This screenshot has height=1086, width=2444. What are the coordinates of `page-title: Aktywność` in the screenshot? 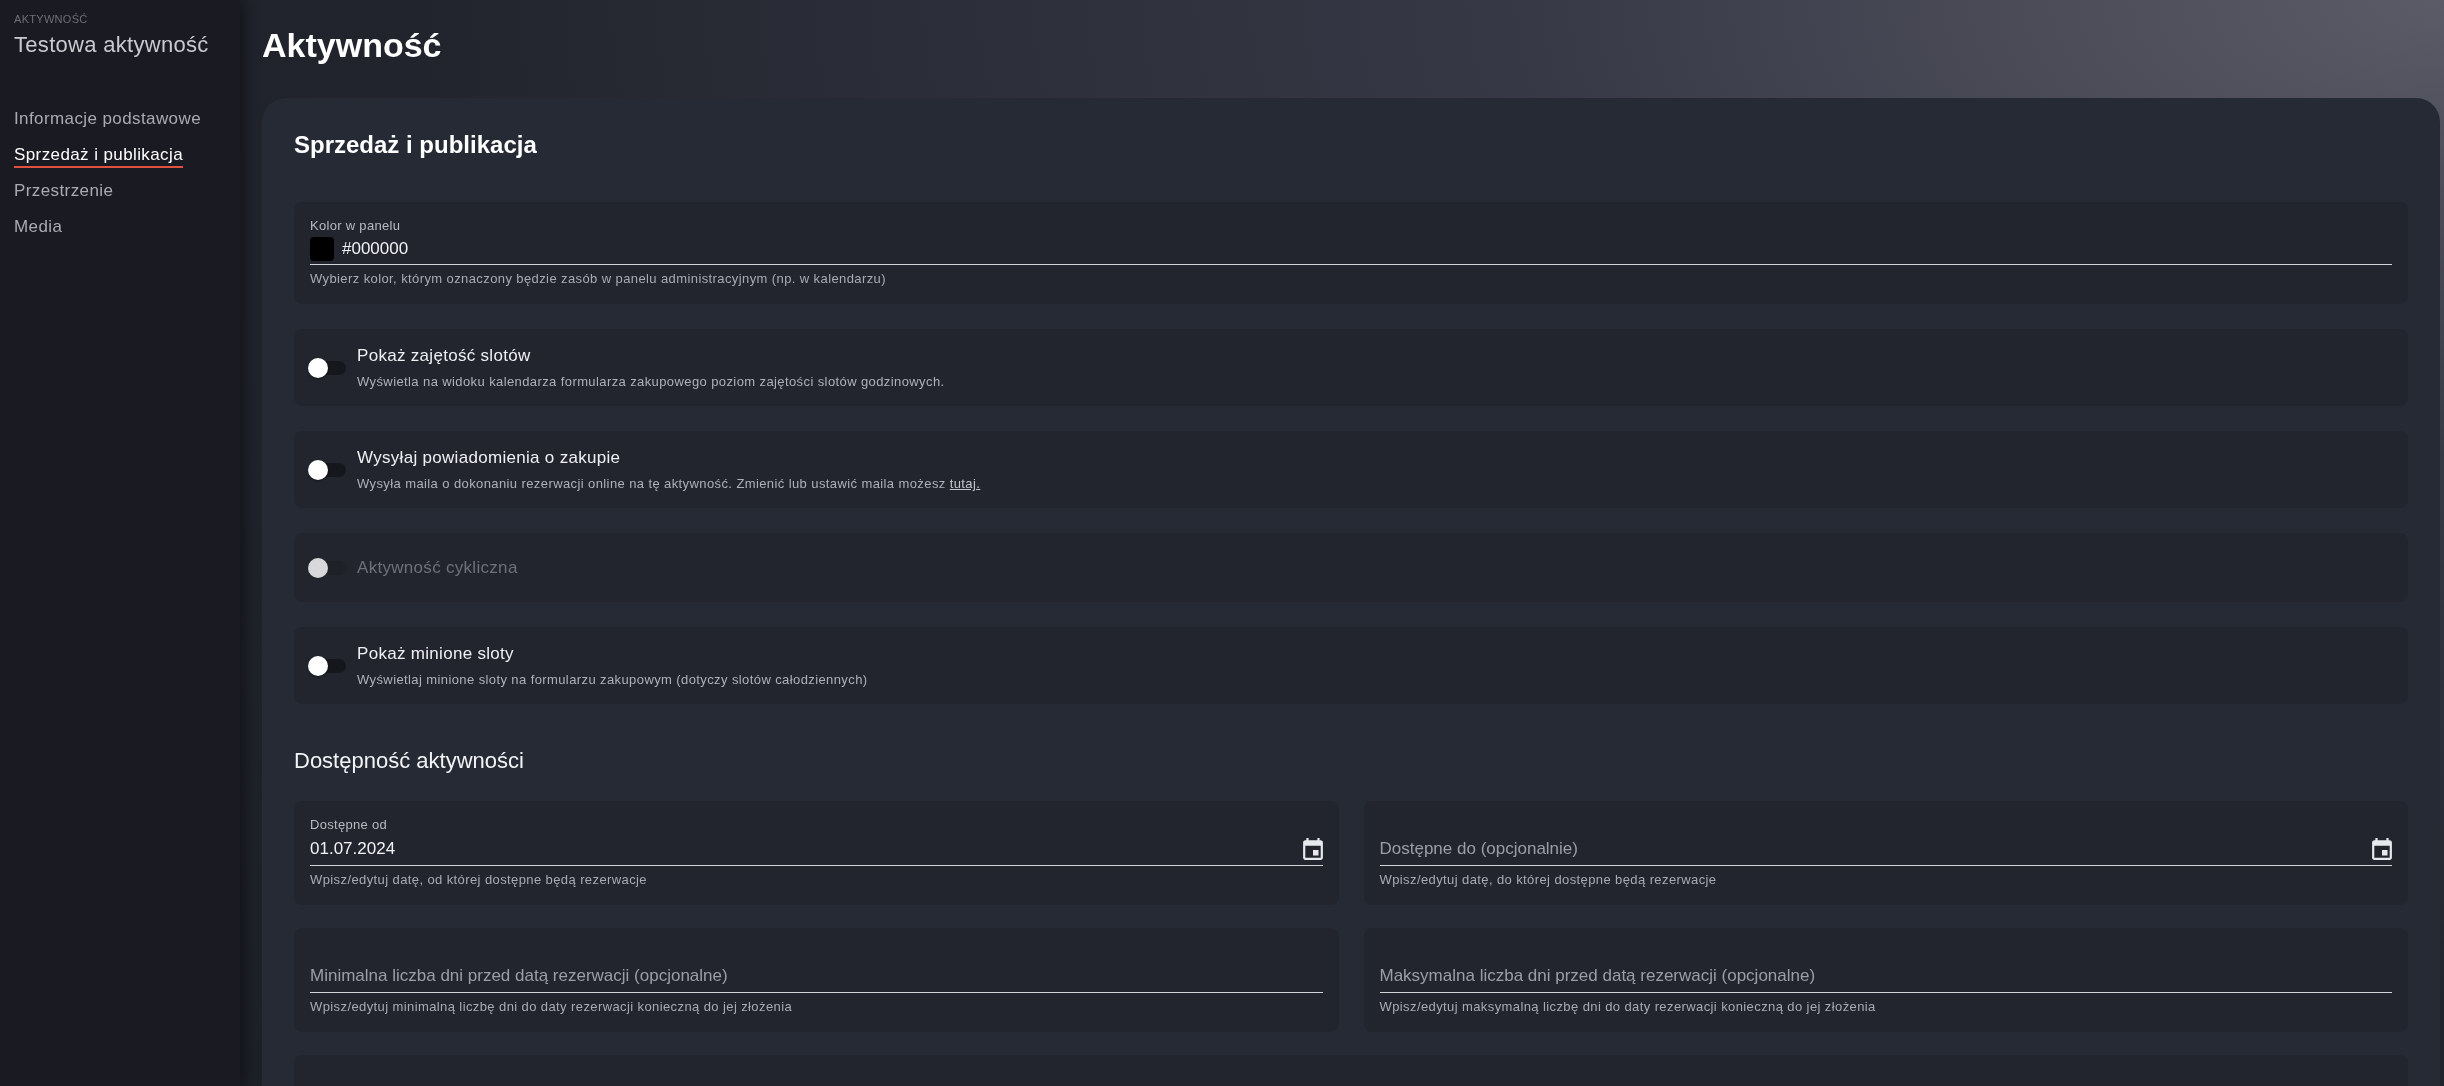 It's located at (352, 45).